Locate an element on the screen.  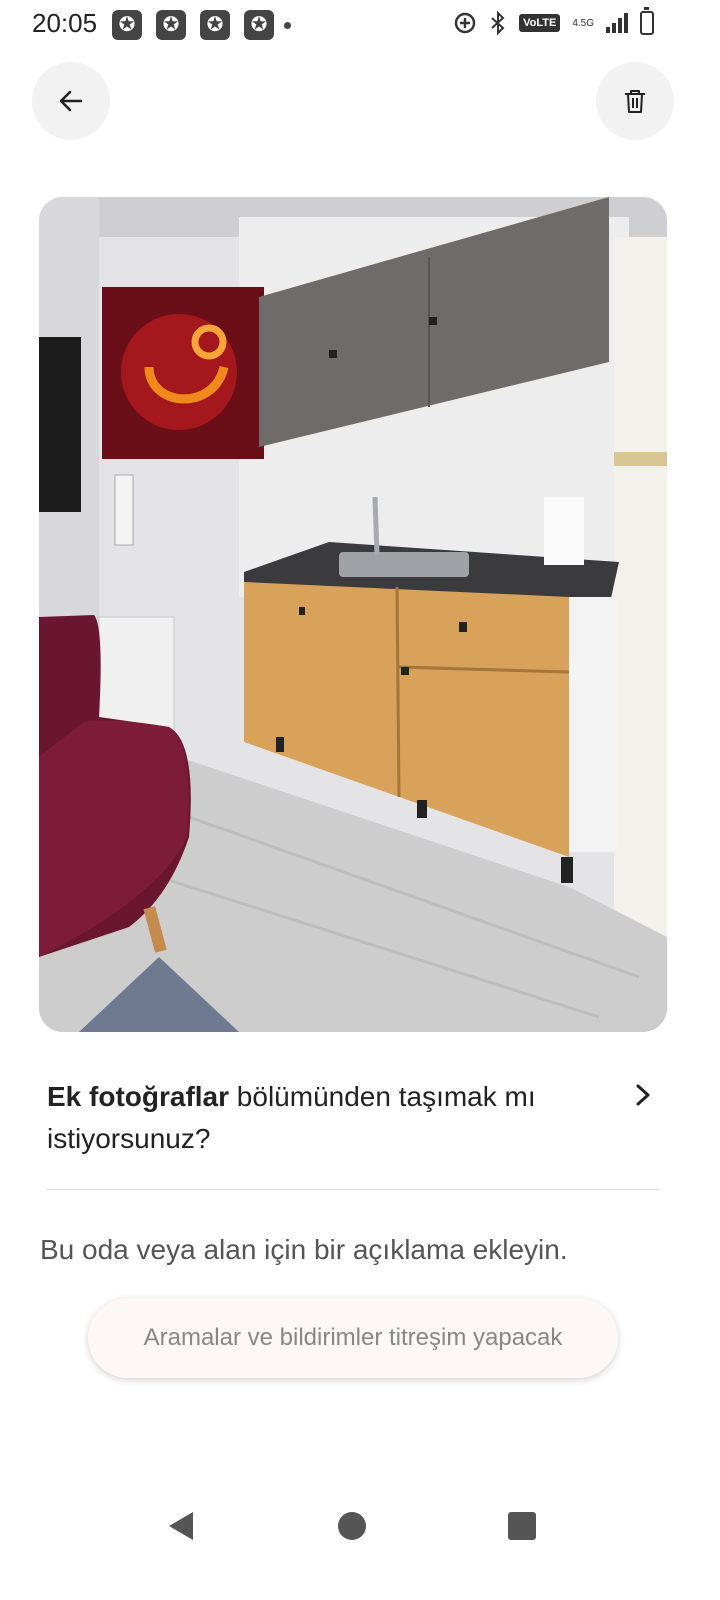
notification-icons: ✪ ✪ ✪ ✪ is located at coordinates (201, 25).